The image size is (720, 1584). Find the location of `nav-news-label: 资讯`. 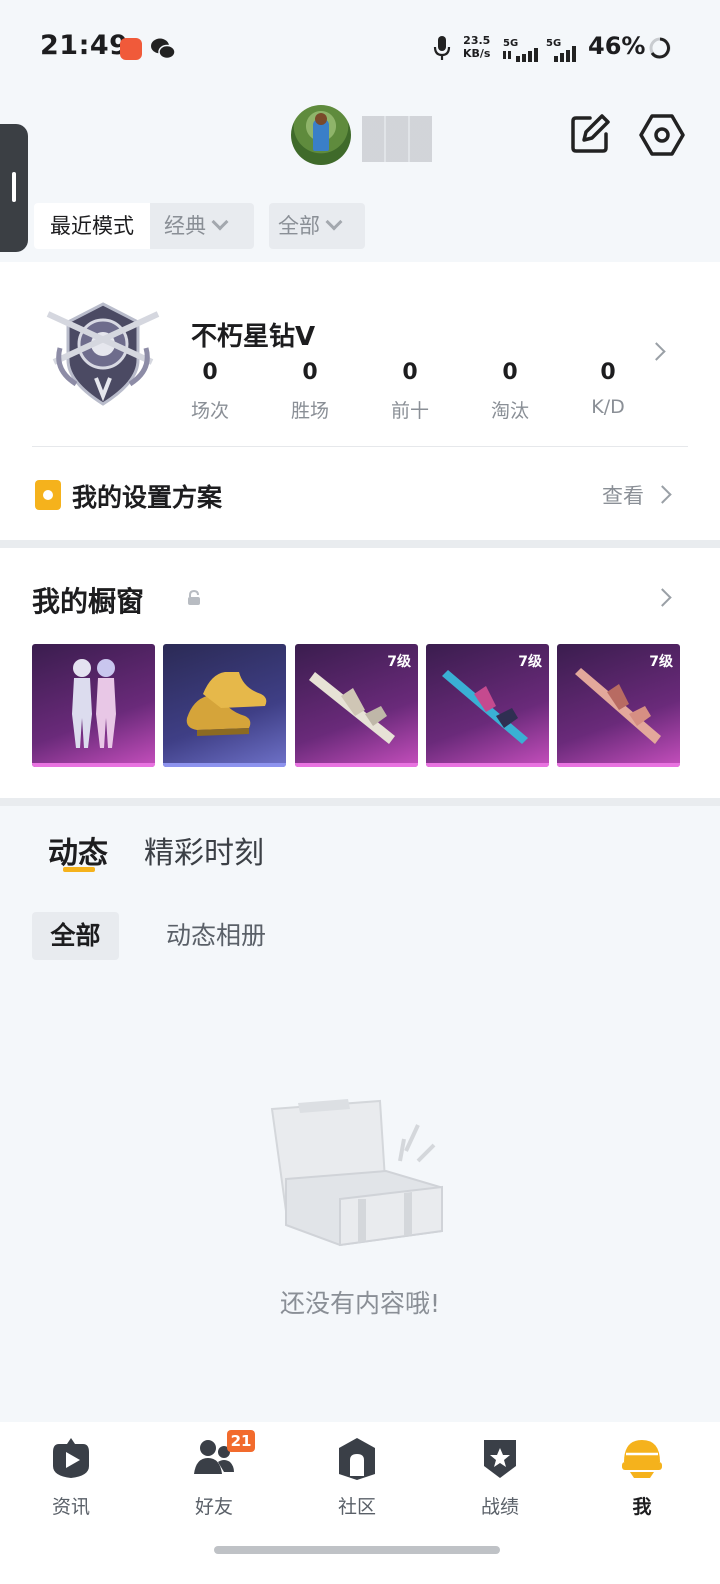

nav-news-label: 资讯 is located at coordinates (70, 1507).